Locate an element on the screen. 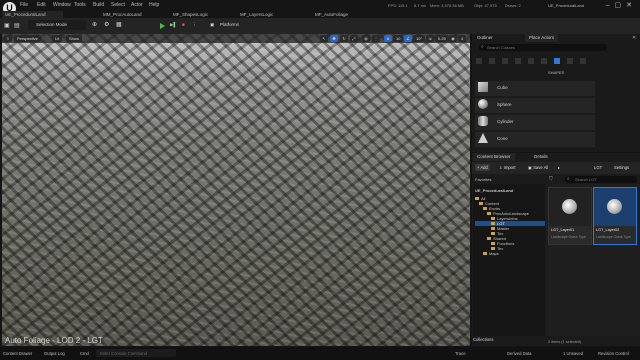 The width and height of the screenshot is (640, 360). menu-edit: Edit is located at coordinates (41, 5).